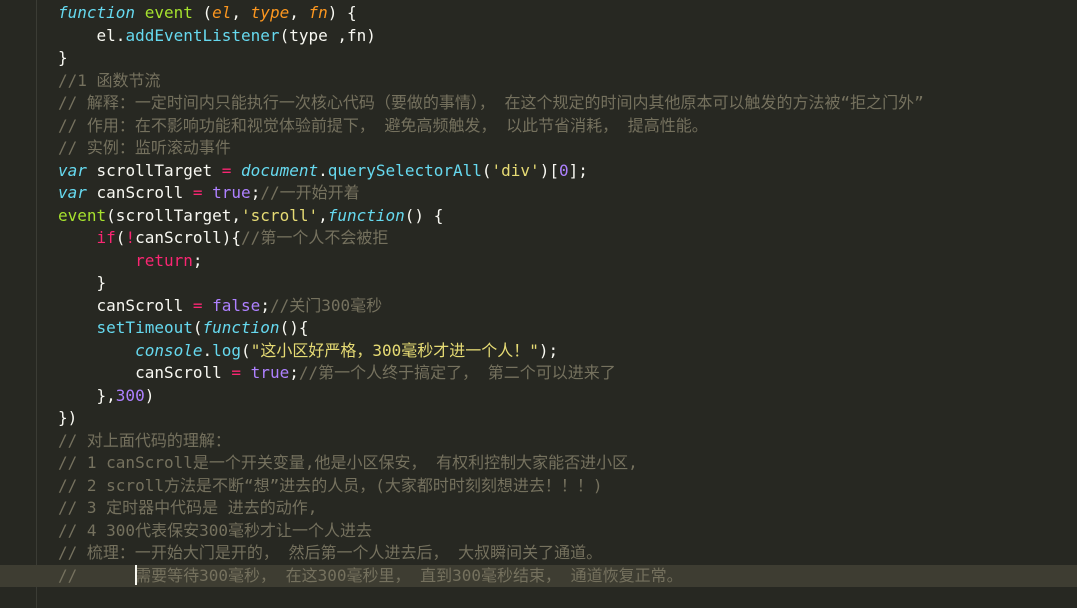 This screenshot has width=1077, height=608. Describe the element at coordinates (130, 395) in the screenshot. I see `code-token: 300` at that location.